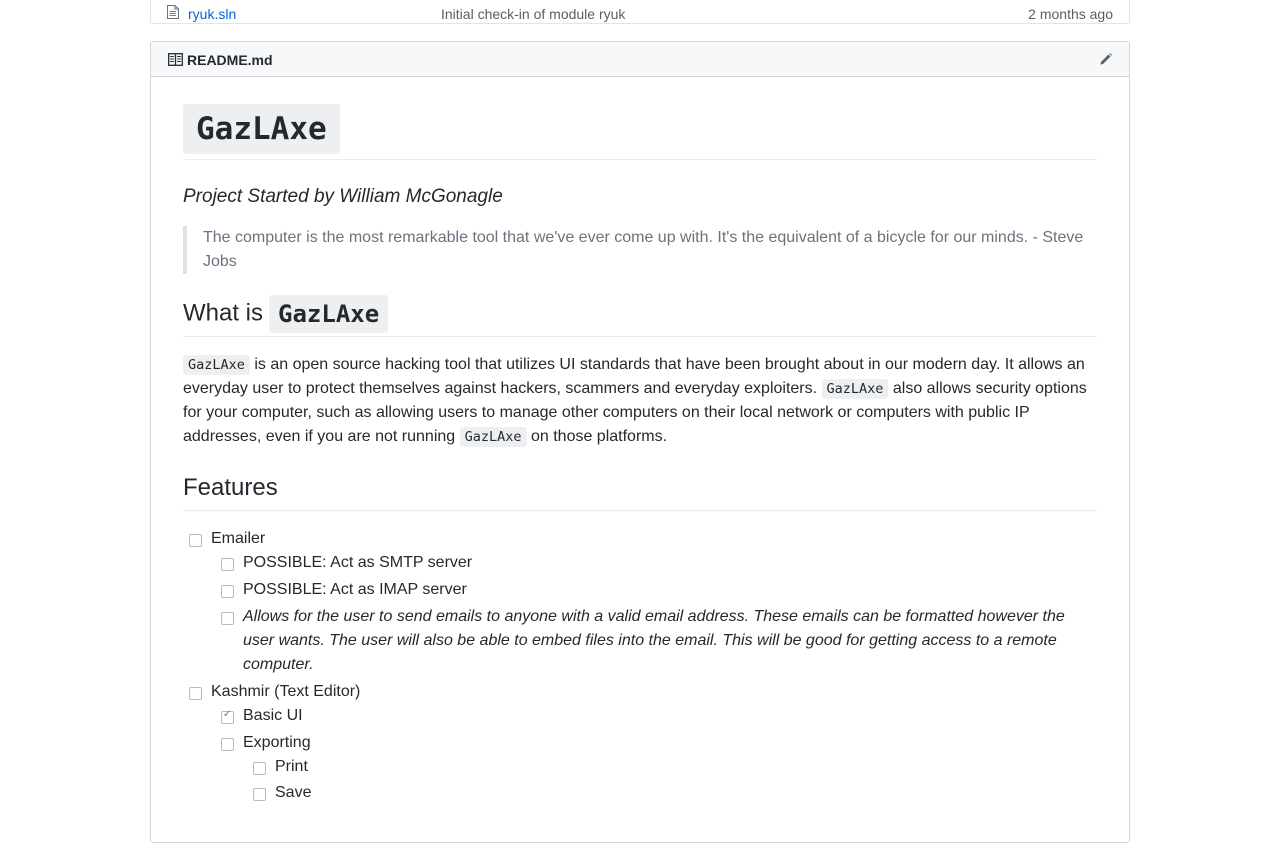 The width and height of the screenshot is (1280, 843). Describe the element at coordinates (533, 14) in the screenshot. I see `commit-message-link: Initial check-in of module ryuk` at that location.